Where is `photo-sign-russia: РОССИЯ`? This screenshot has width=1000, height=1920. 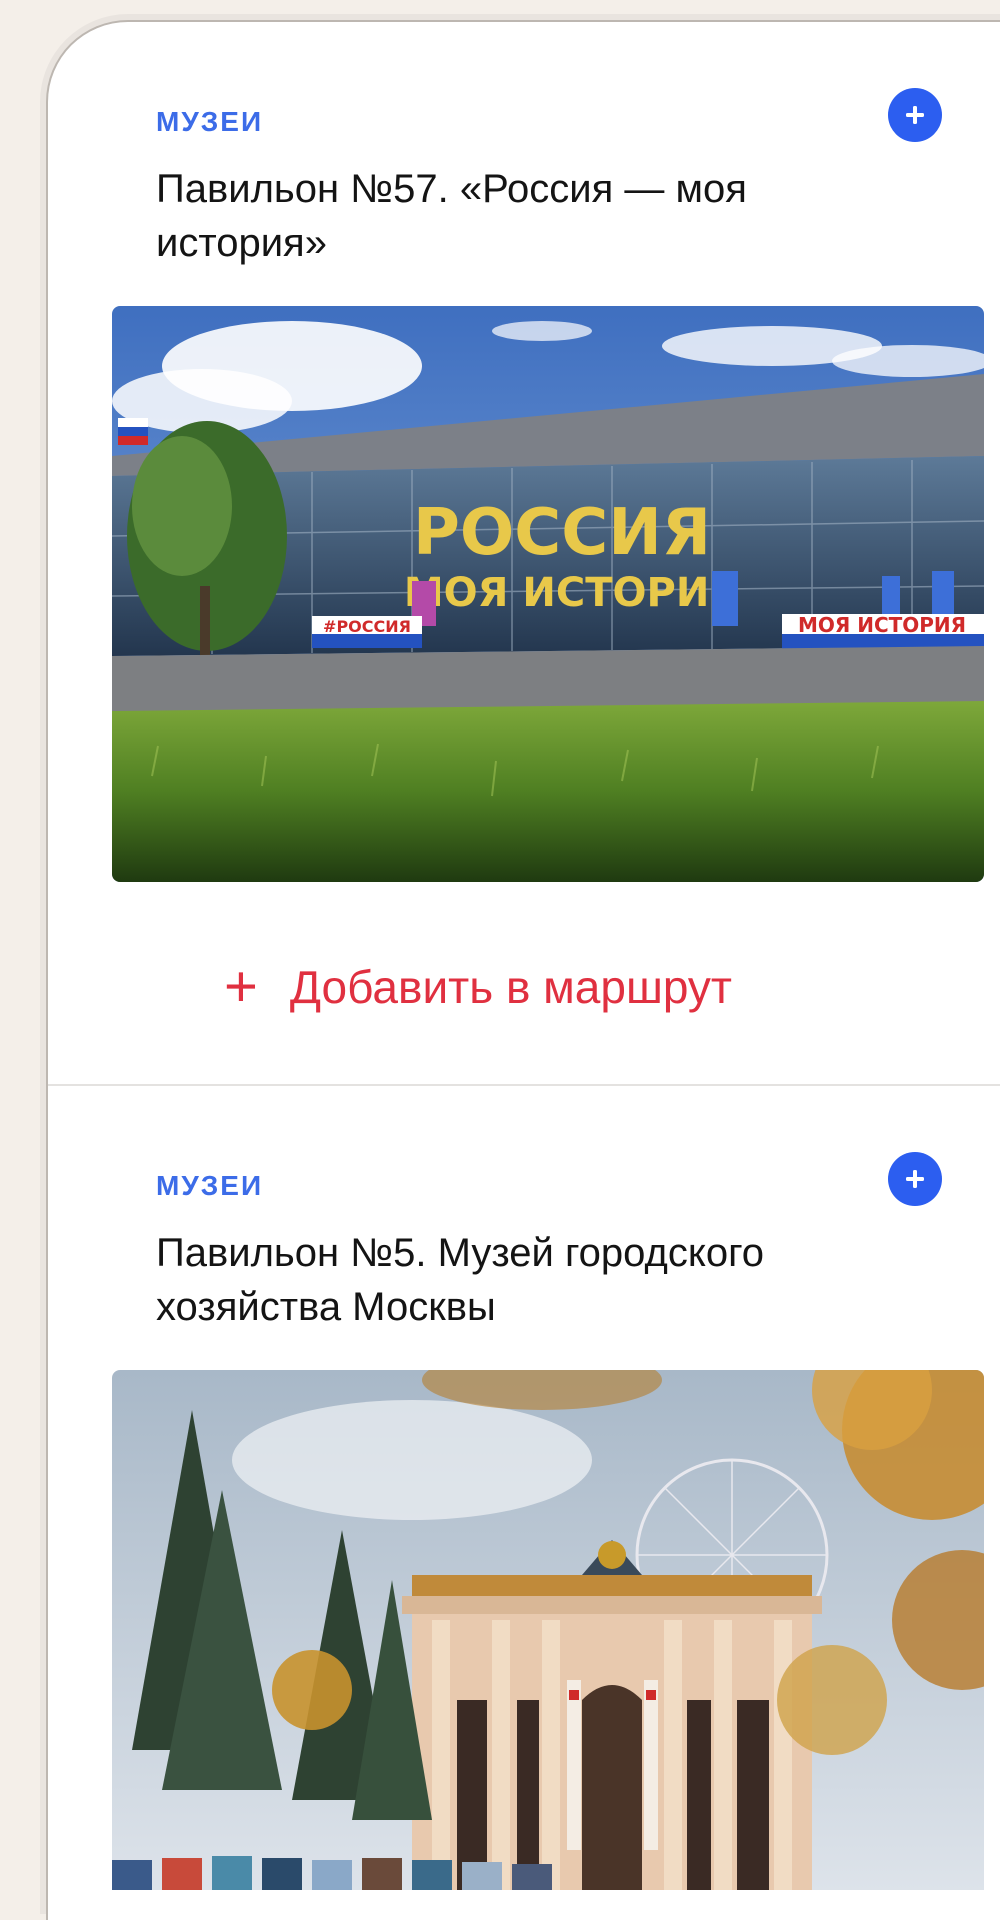
photo-sign-russia: РОССИЯ is located at coordinates (562, 533).